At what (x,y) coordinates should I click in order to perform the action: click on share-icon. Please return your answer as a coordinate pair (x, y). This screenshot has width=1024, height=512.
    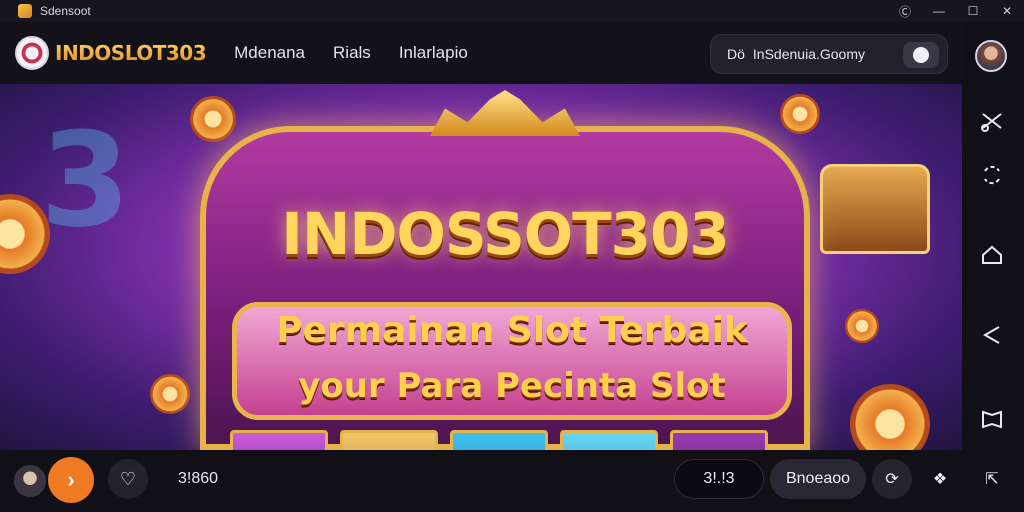
    Looking at the image, I should click on (992, 335).